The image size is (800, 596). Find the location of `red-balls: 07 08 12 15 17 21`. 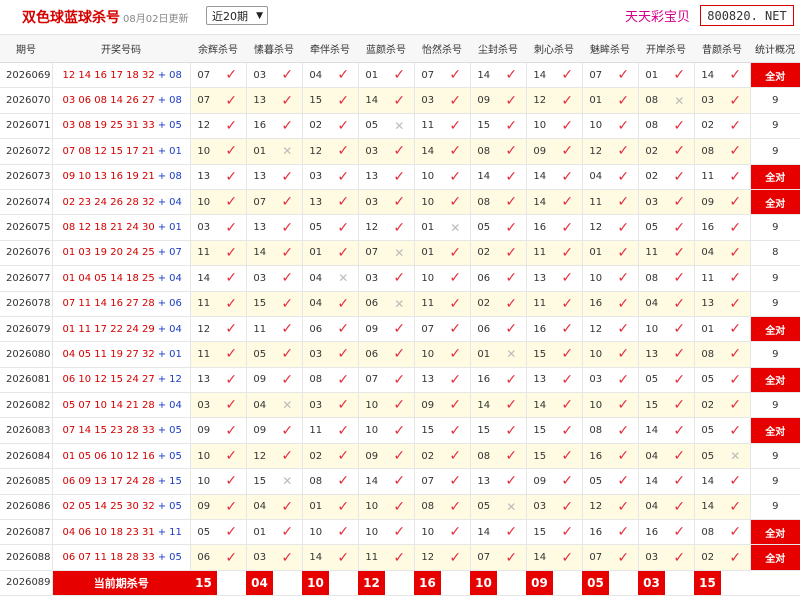

red-balls: 07 08 12 15 17 21 is located at coordinates (108, 151).